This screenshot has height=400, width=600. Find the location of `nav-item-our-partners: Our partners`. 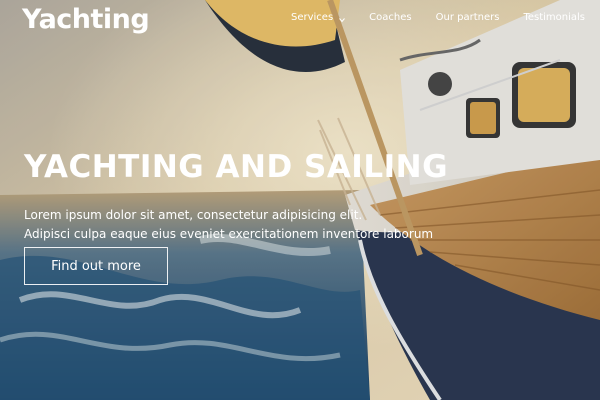

nav-item-our-partners: Our partners is located at coordinates (468, 17).